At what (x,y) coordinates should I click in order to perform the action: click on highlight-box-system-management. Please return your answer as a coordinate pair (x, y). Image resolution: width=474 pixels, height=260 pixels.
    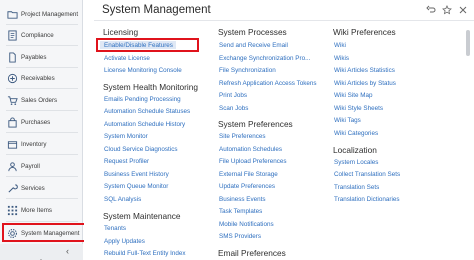
    Looking at the image, I should click on (44, 232).